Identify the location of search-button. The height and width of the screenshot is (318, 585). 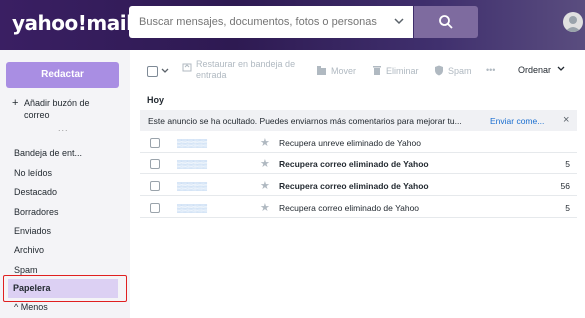
(446, 22).